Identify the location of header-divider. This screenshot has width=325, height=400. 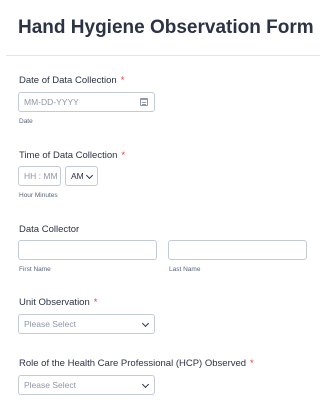
(163, 55).